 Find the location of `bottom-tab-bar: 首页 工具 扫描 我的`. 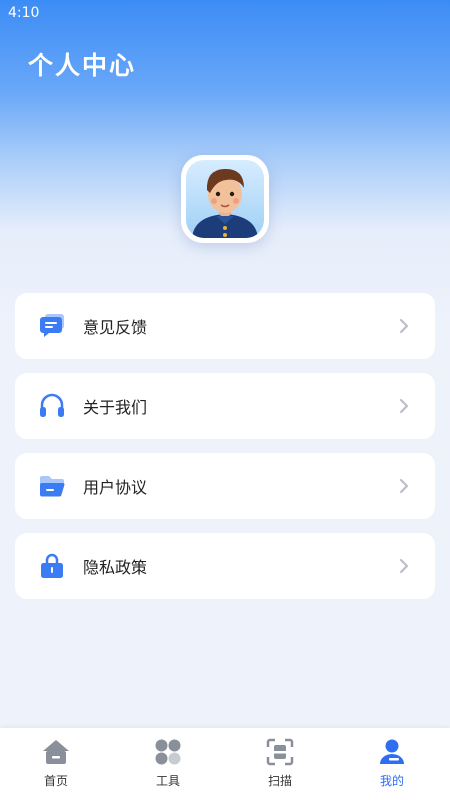

bottom-tab-bar: 首页 工具 扫描 我的 is located at coordinates (225, 764).